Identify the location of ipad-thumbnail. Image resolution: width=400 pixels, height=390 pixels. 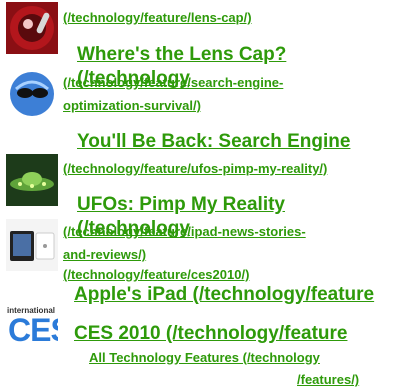
(32, 245).